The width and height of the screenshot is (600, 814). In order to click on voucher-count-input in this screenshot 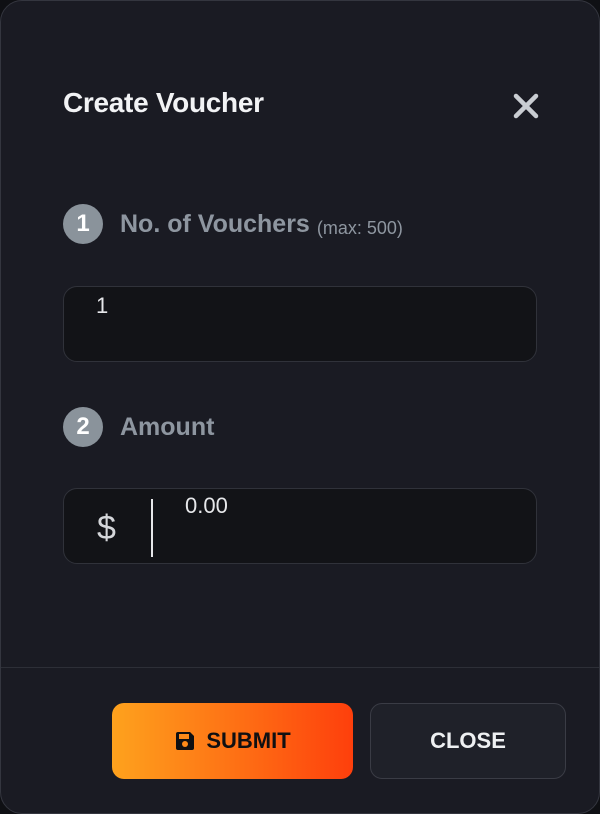, I will do `click(296, 306)`.